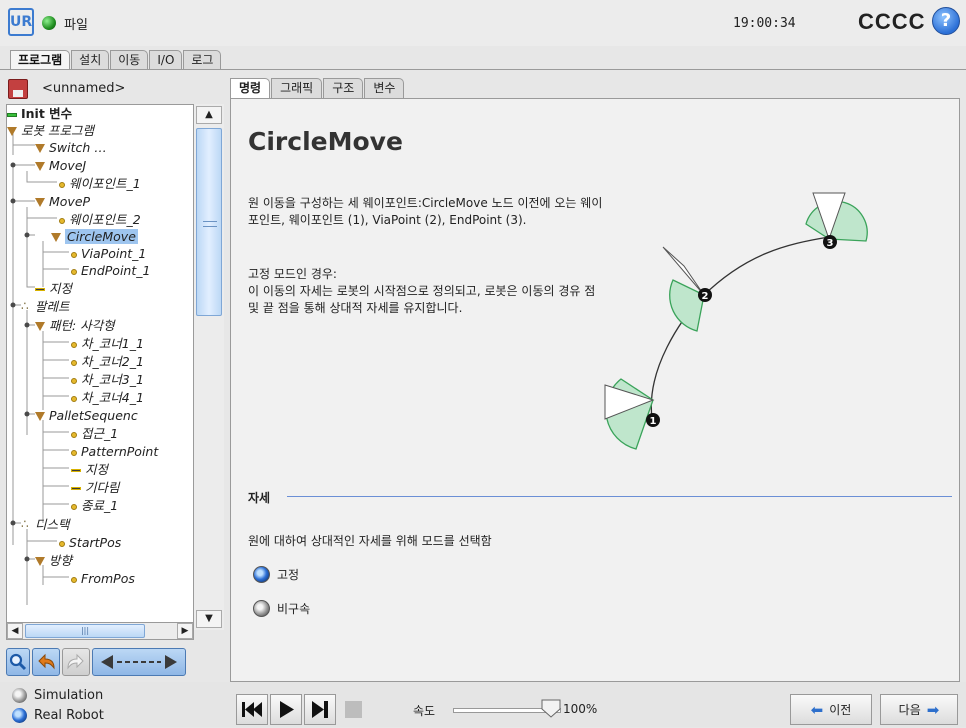  What do you see at coordinates (76, 23) in the screenshot?
I see `file-menu: 파일` at bounding box center [76, 23].